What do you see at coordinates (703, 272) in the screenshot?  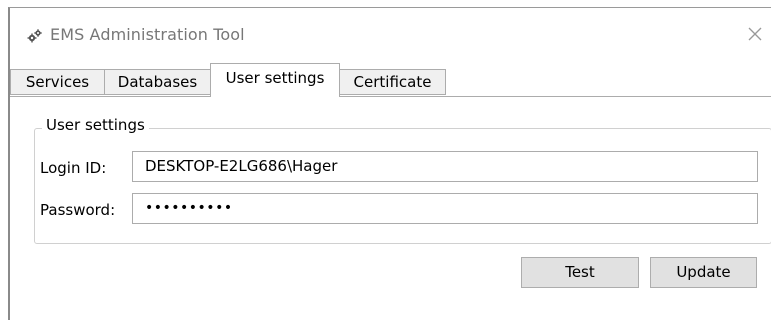 I see `update-button: Update` at bounding box center [703, 272].